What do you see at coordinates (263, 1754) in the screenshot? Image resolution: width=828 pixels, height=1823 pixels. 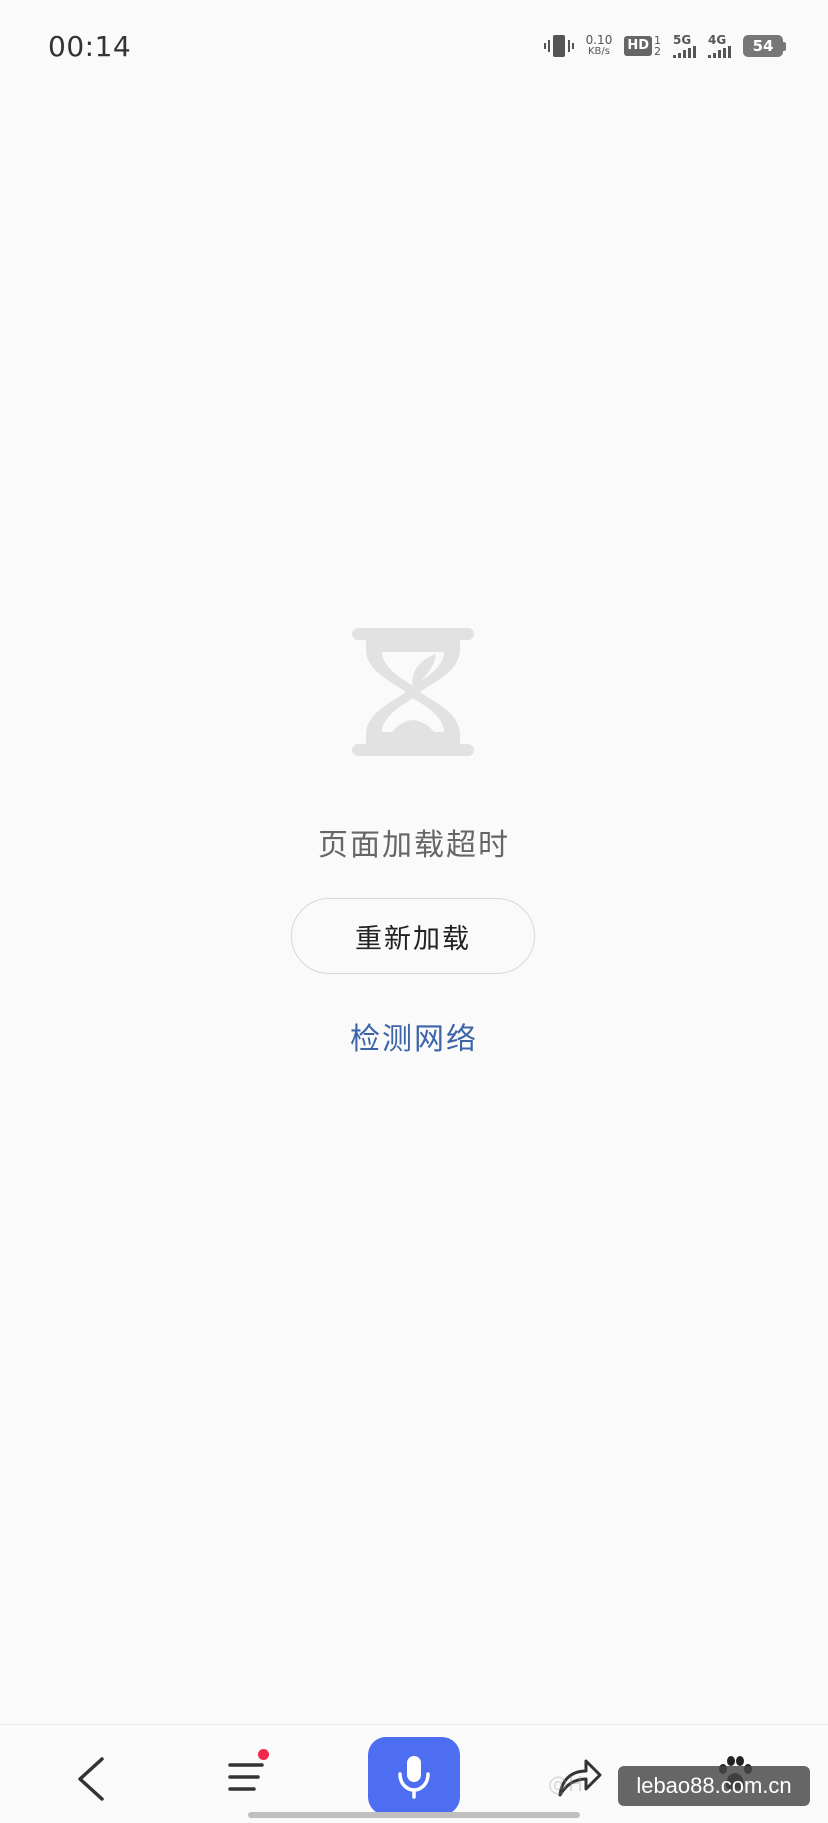 I see `notification-dot` at bounding box center [263, 1754].